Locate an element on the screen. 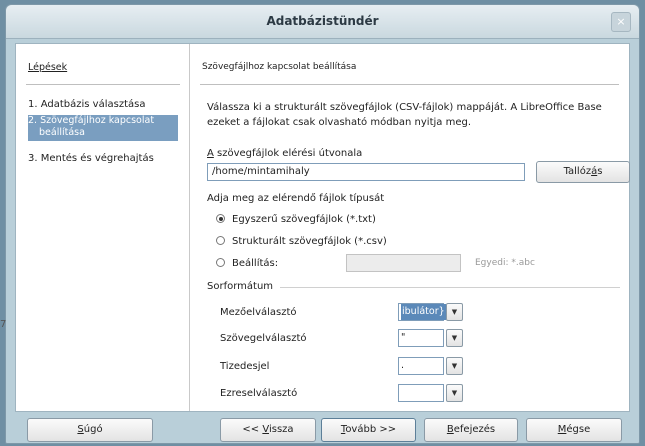 This screenshot has height=446, width=645. finish-button: Befejezés is located at coordinates (471, 430).